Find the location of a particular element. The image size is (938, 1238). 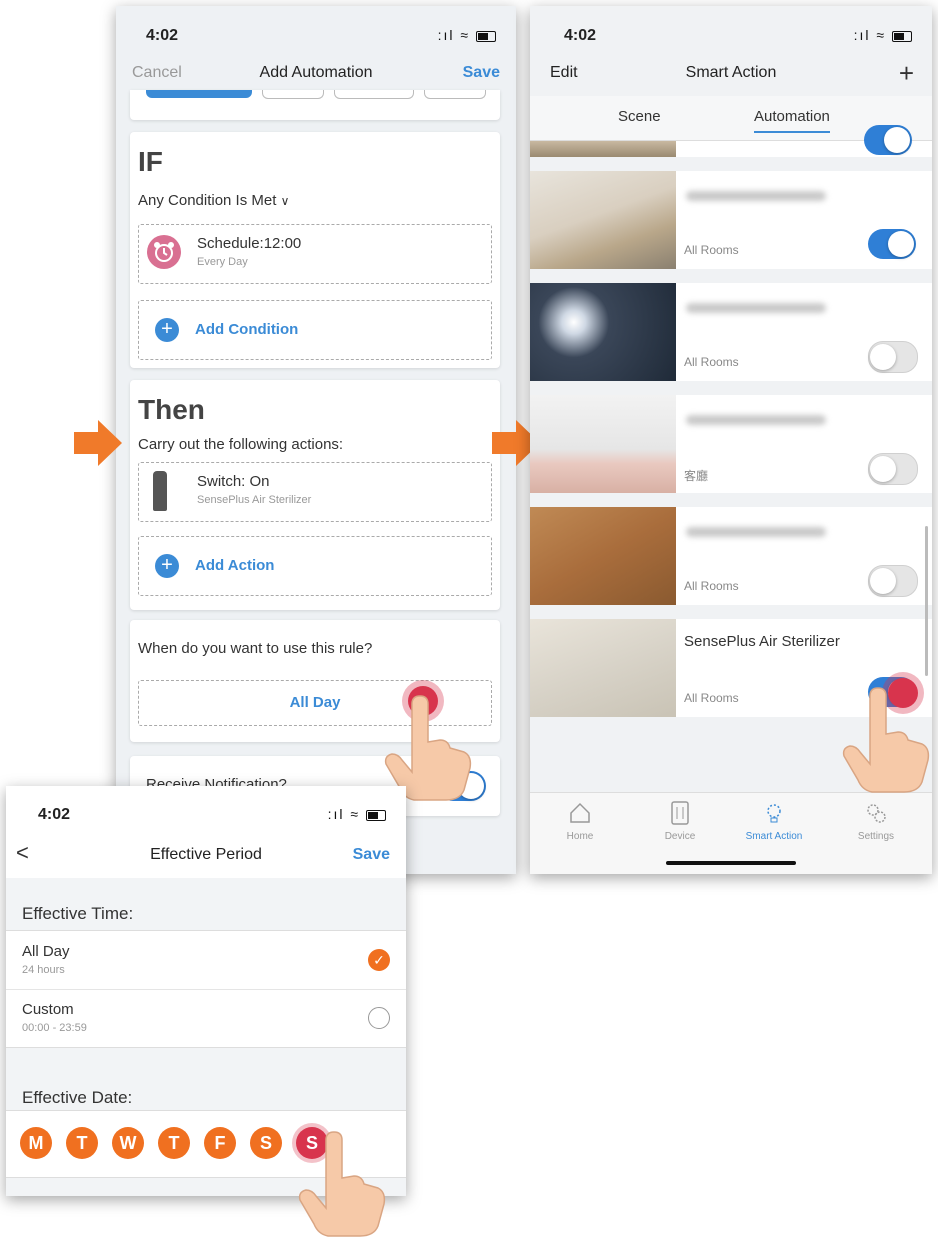

day-wednesday: W is located at coordinates (128, 1143).